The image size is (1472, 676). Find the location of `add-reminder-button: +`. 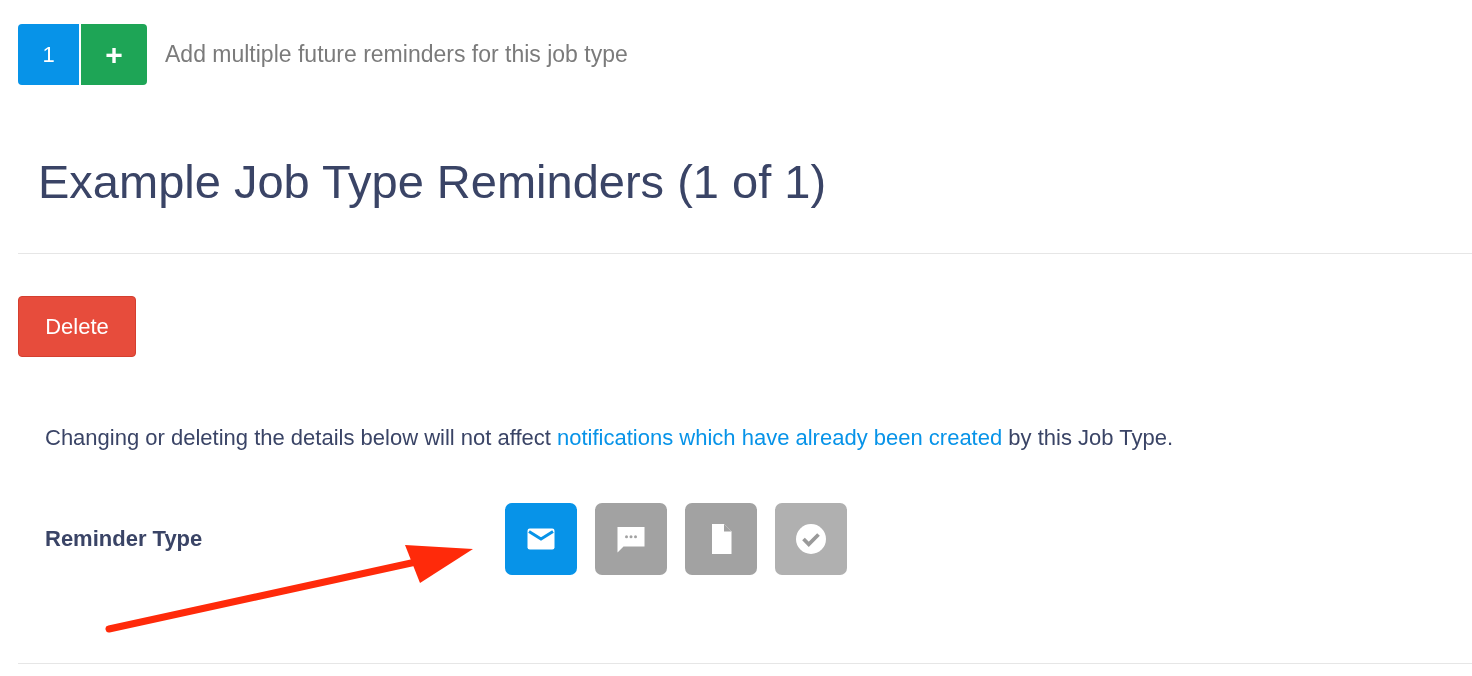

add-reminder-button: + is located at coordinates (114, 54).